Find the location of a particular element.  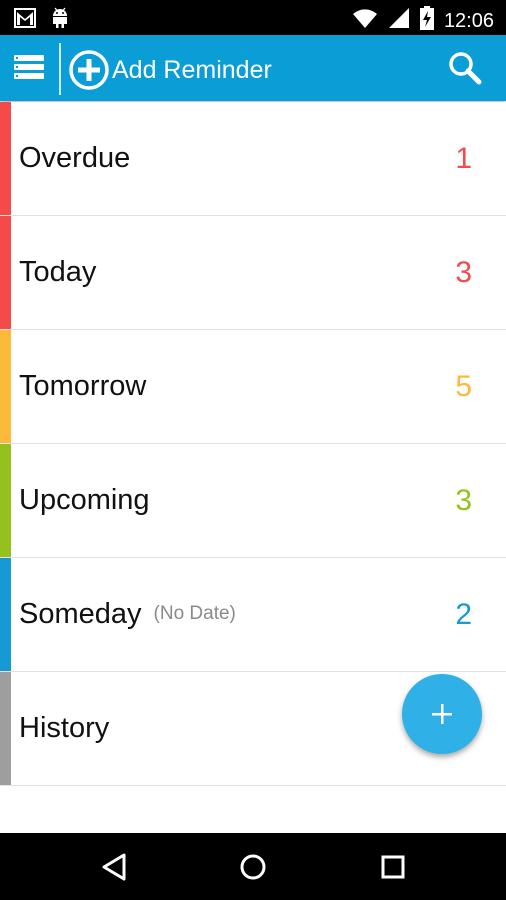

search-button is located at coordinates (466, 69).